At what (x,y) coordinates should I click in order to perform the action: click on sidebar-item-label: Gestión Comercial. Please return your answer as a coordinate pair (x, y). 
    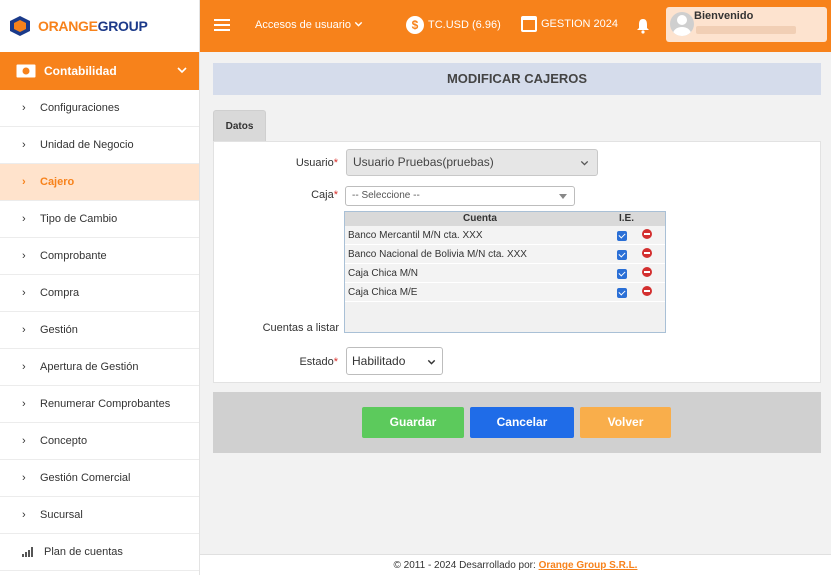
    Looking at the image, I should click on (85, 478).